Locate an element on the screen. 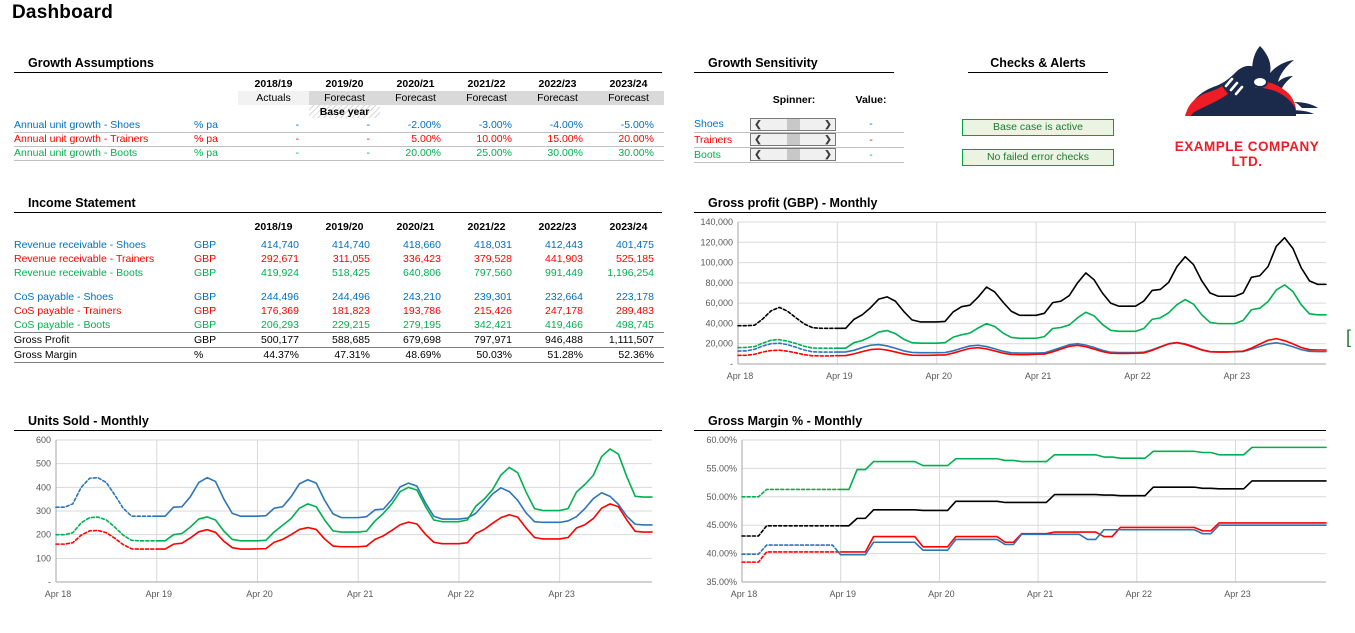  is-total-cell: 1,111,507 is located at coordinates (631, 339).